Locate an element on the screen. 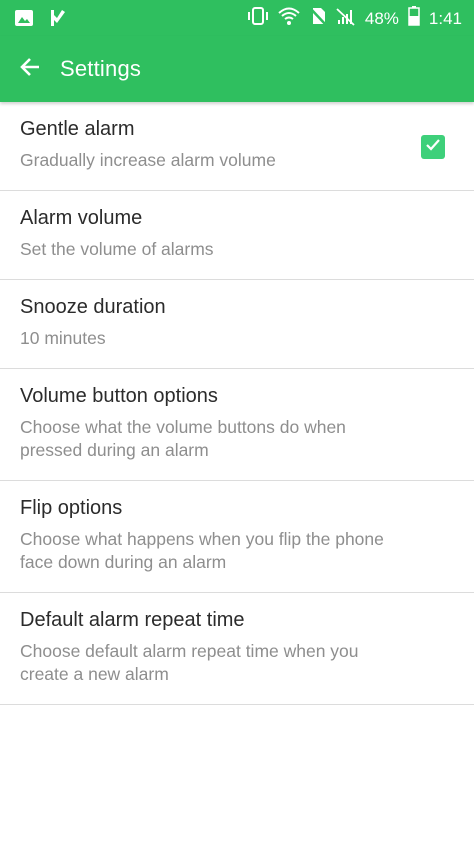 The width and height of the screenshot is (474, 842). image-icon is located at coordinates (24, 20).